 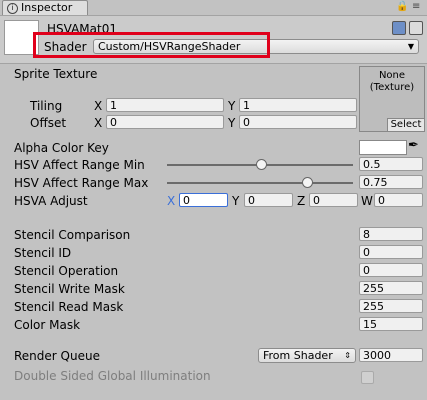 I want to click on offset-x-field: 0, so click(x=165, y=122).